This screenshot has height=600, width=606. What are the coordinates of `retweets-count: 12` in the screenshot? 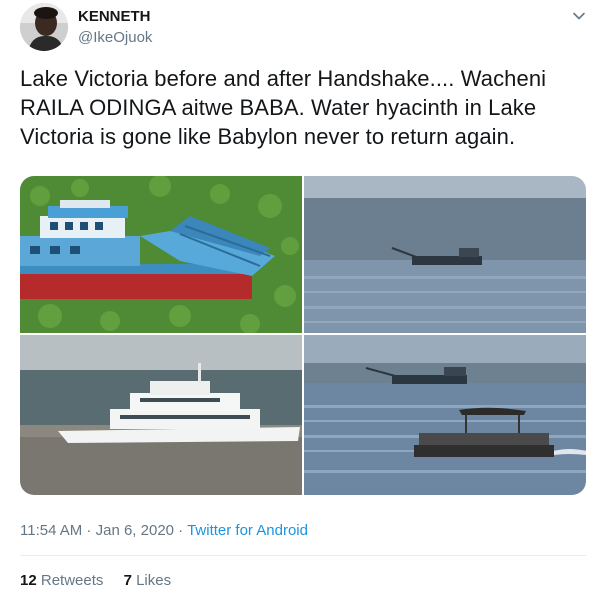 It's located at (28, 580).